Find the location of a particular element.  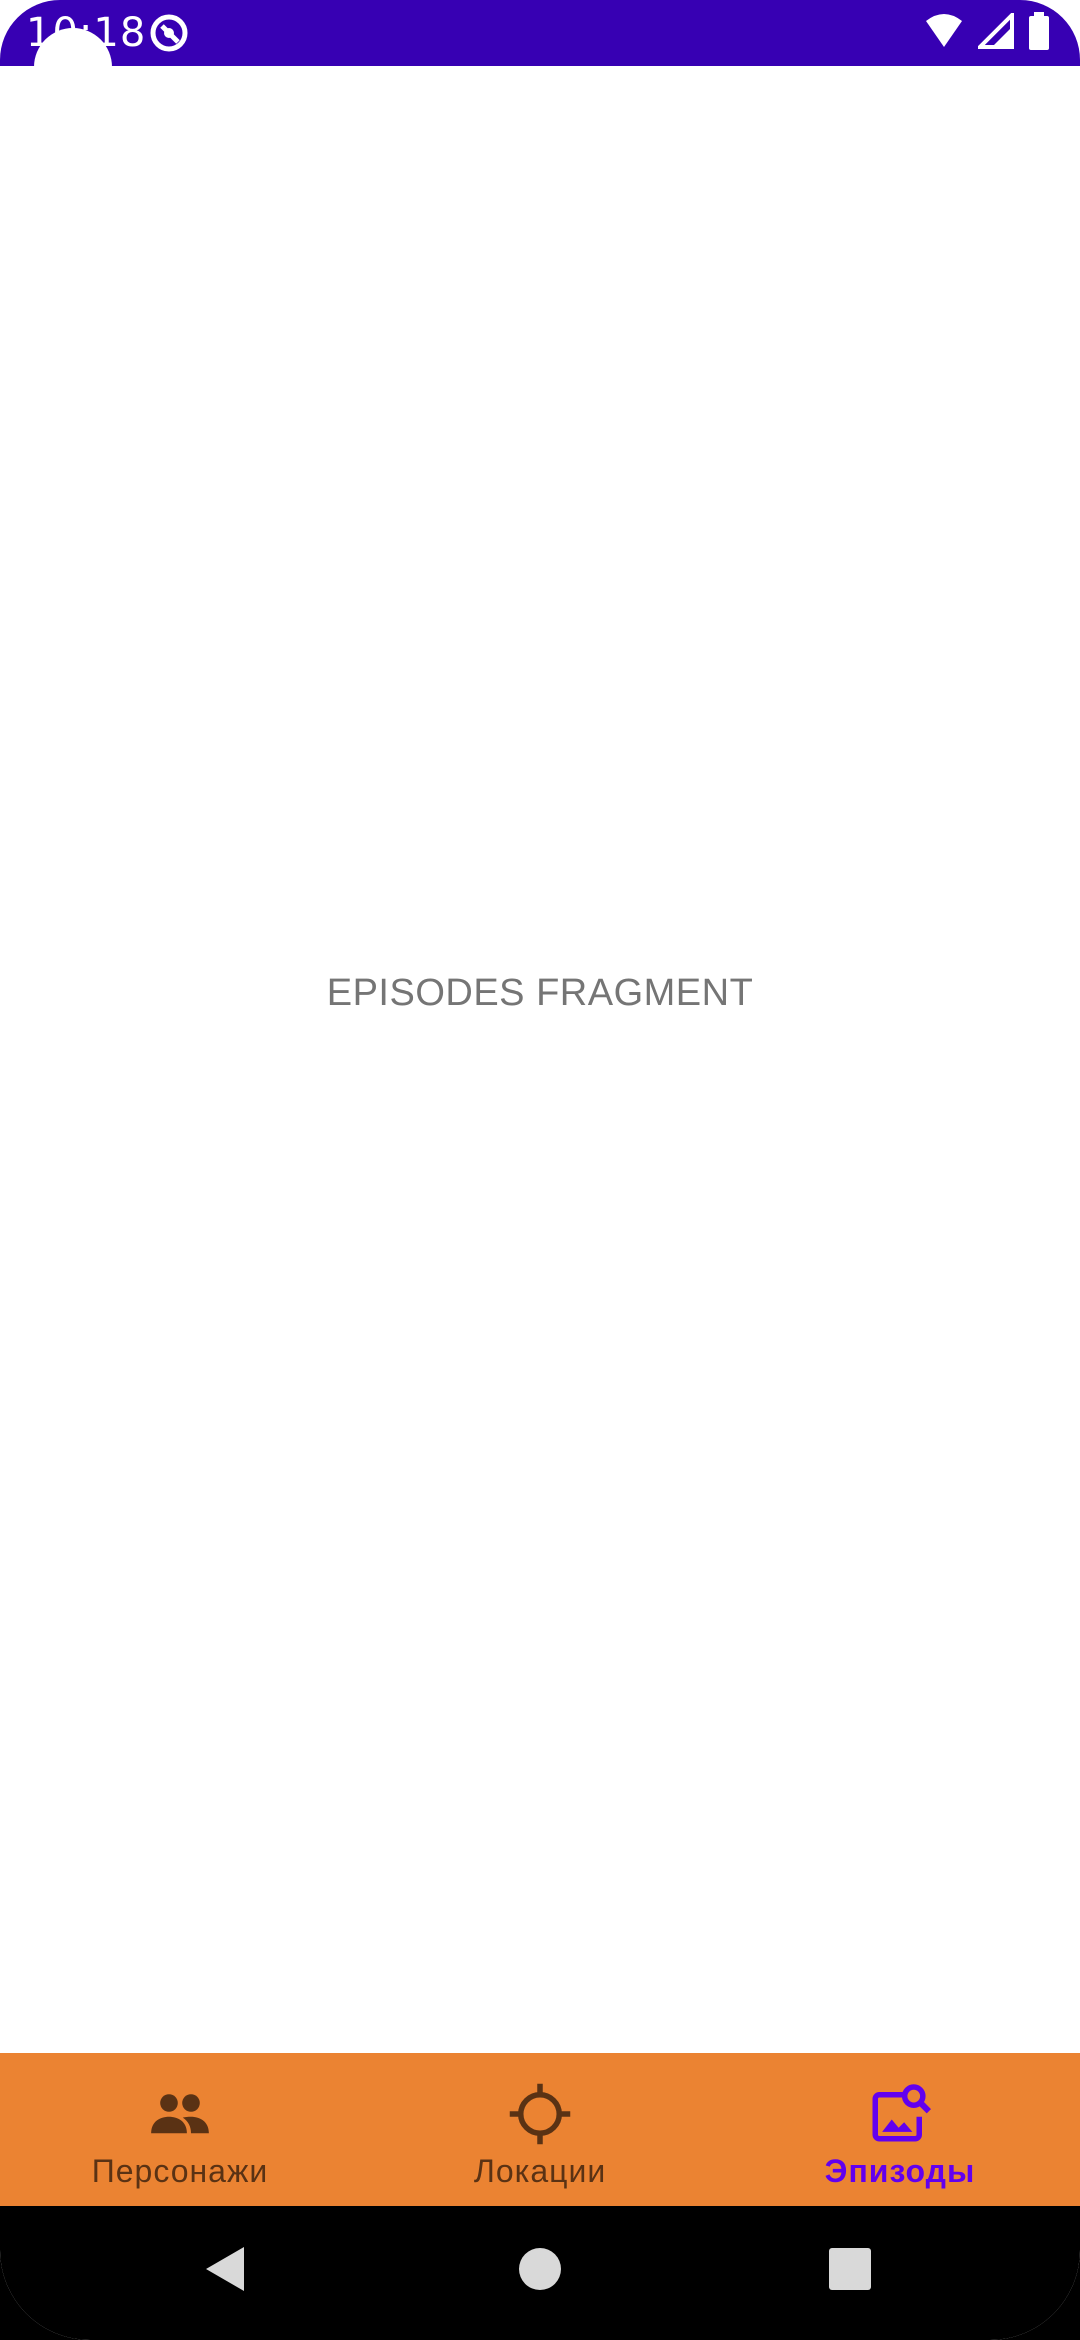

camera-cutout is located at coordinates (73, 67).